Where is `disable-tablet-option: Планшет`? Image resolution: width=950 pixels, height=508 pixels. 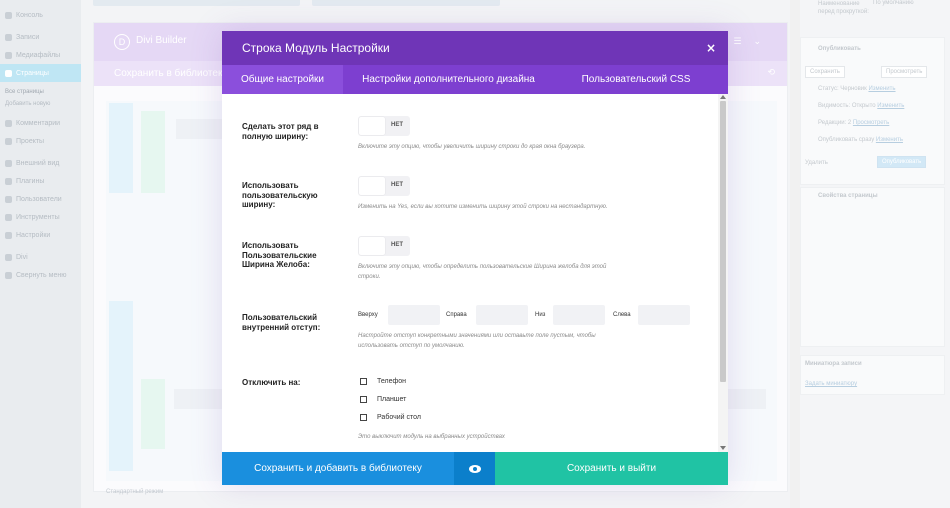 disable-tablet-option: Планшет is located at coordinates (383, 399).